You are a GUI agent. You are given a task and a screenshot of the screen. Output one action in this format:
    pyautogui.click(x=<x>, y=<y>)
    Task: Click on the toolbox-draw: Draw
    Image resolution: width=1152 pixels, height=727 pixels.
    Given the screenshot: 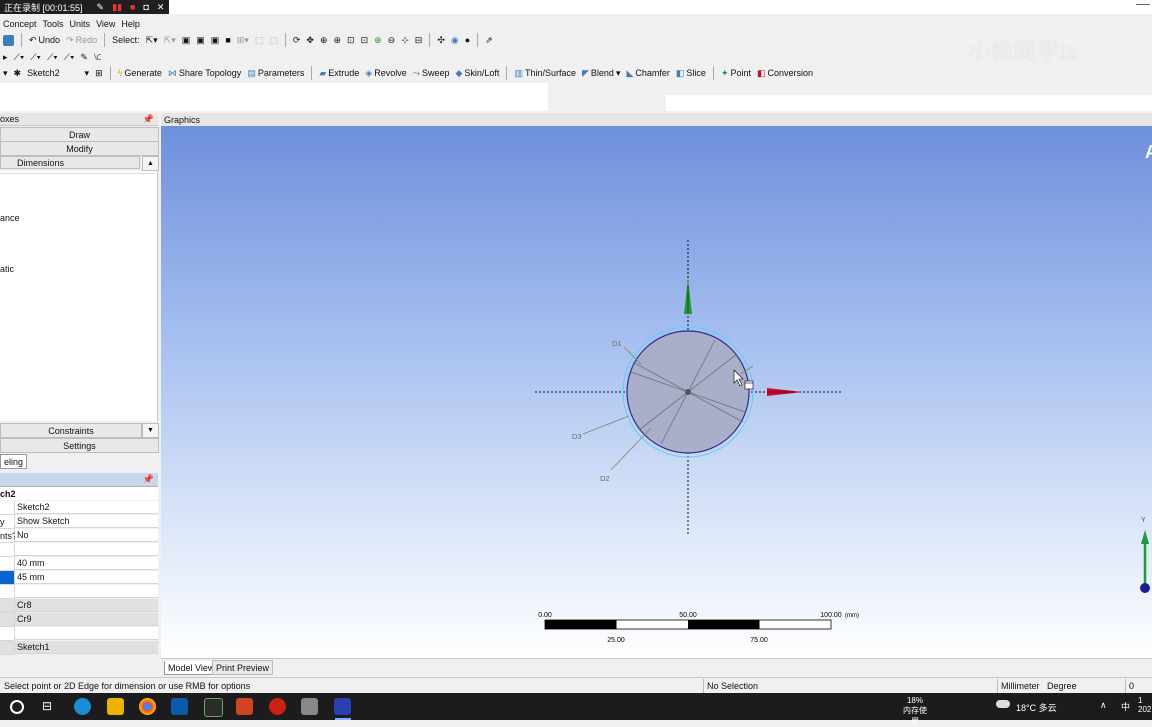 What is the action you would take?
    pyautogui.click(x=79, y=134)
    